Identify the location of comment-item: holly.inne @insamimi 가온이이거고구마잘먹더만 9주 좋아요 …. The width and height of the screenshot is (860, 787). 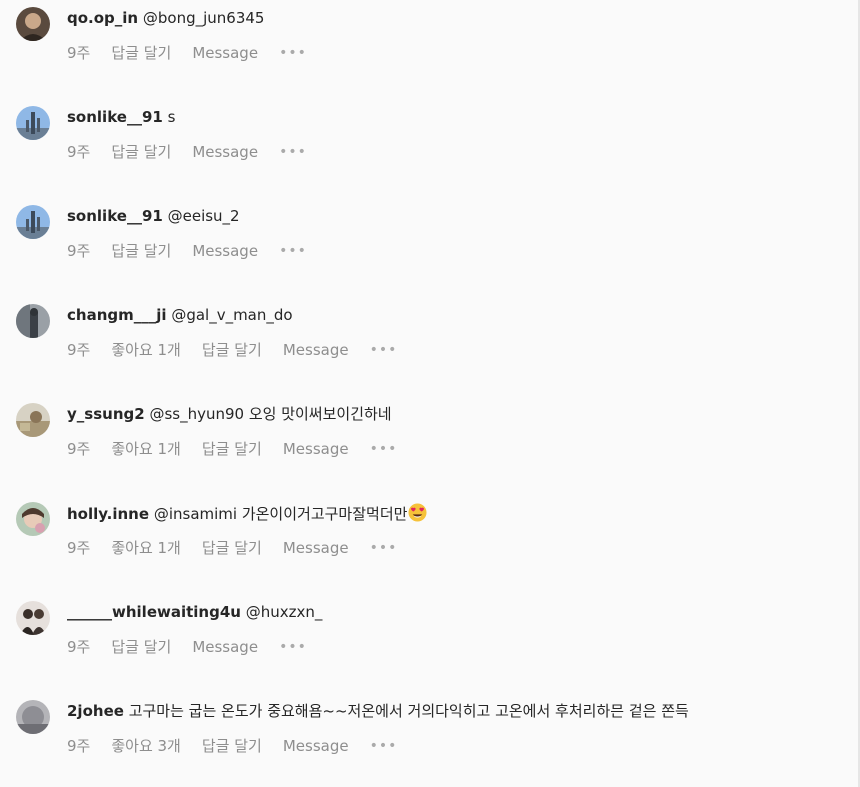
(430, 540).